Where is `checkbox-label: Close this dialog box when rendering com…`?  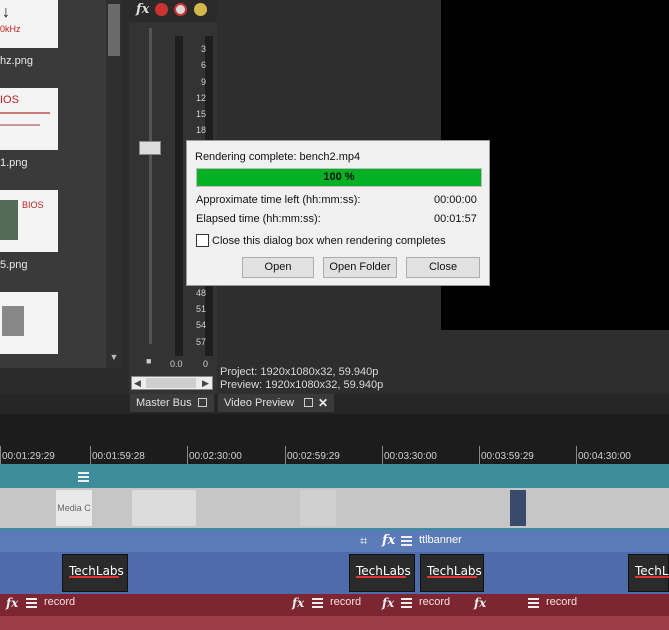
checkbox-label: Close this dialog box when rendering com… is located at coordinates (329, 241).